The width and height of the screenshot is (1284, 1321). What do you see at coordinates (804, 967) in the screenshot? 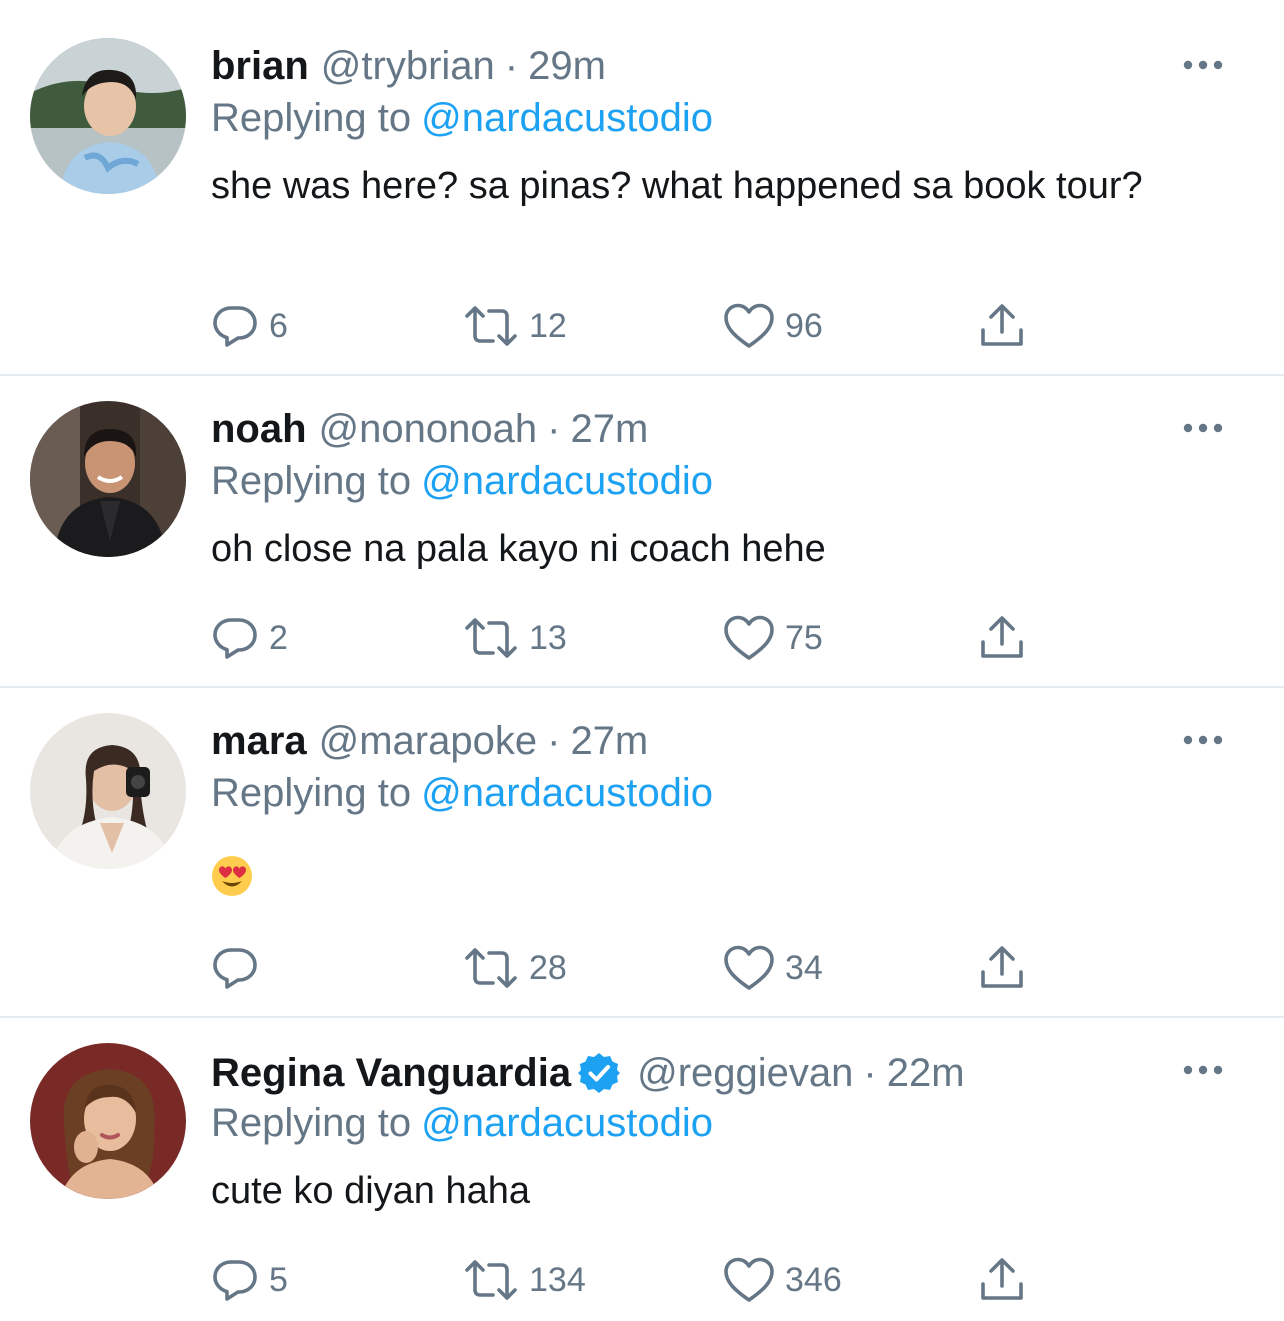
I see `like-count: 34` at bounding box center [804, 967].